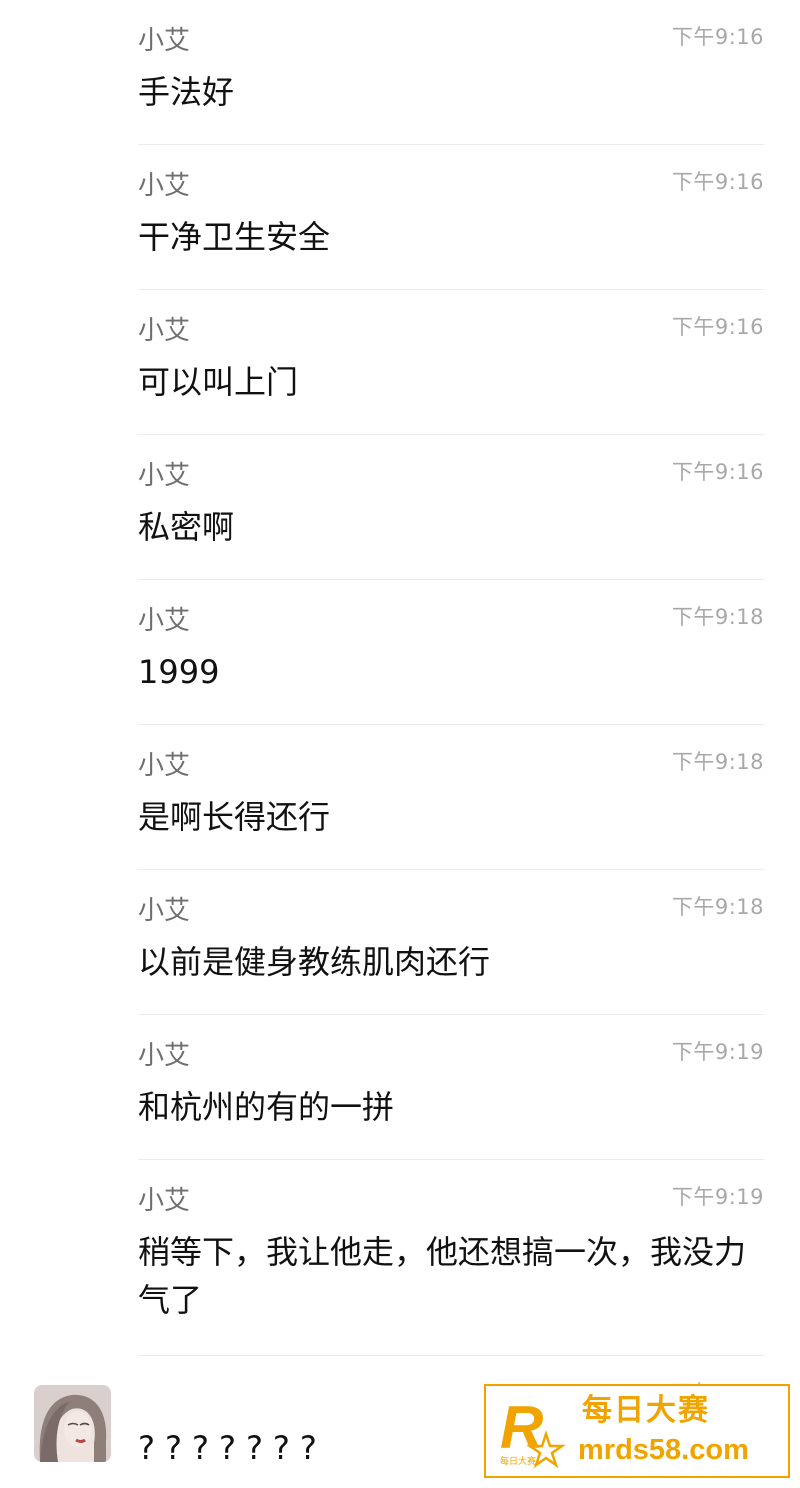 The height and width of the screenshot is (1488, 800). I want to click on logo-subtext: 每日大赛, so click(518, 1461).